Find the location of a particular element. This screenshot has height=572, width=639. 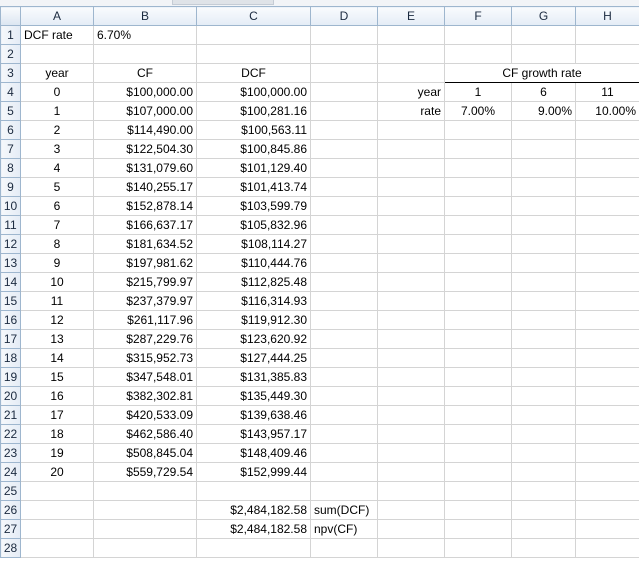

cell-g26 is located at coordinates (543, 510).